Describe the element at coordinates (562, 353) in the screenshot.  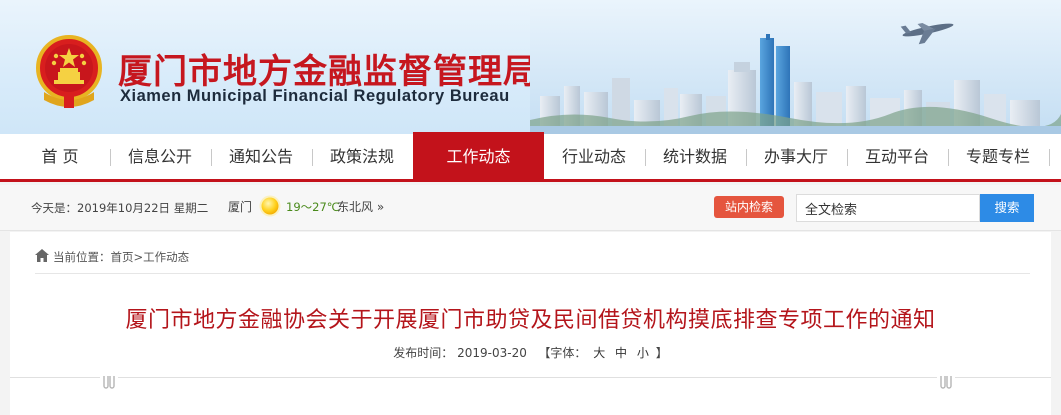
I see `font-size-label: 【字体：` at that location.